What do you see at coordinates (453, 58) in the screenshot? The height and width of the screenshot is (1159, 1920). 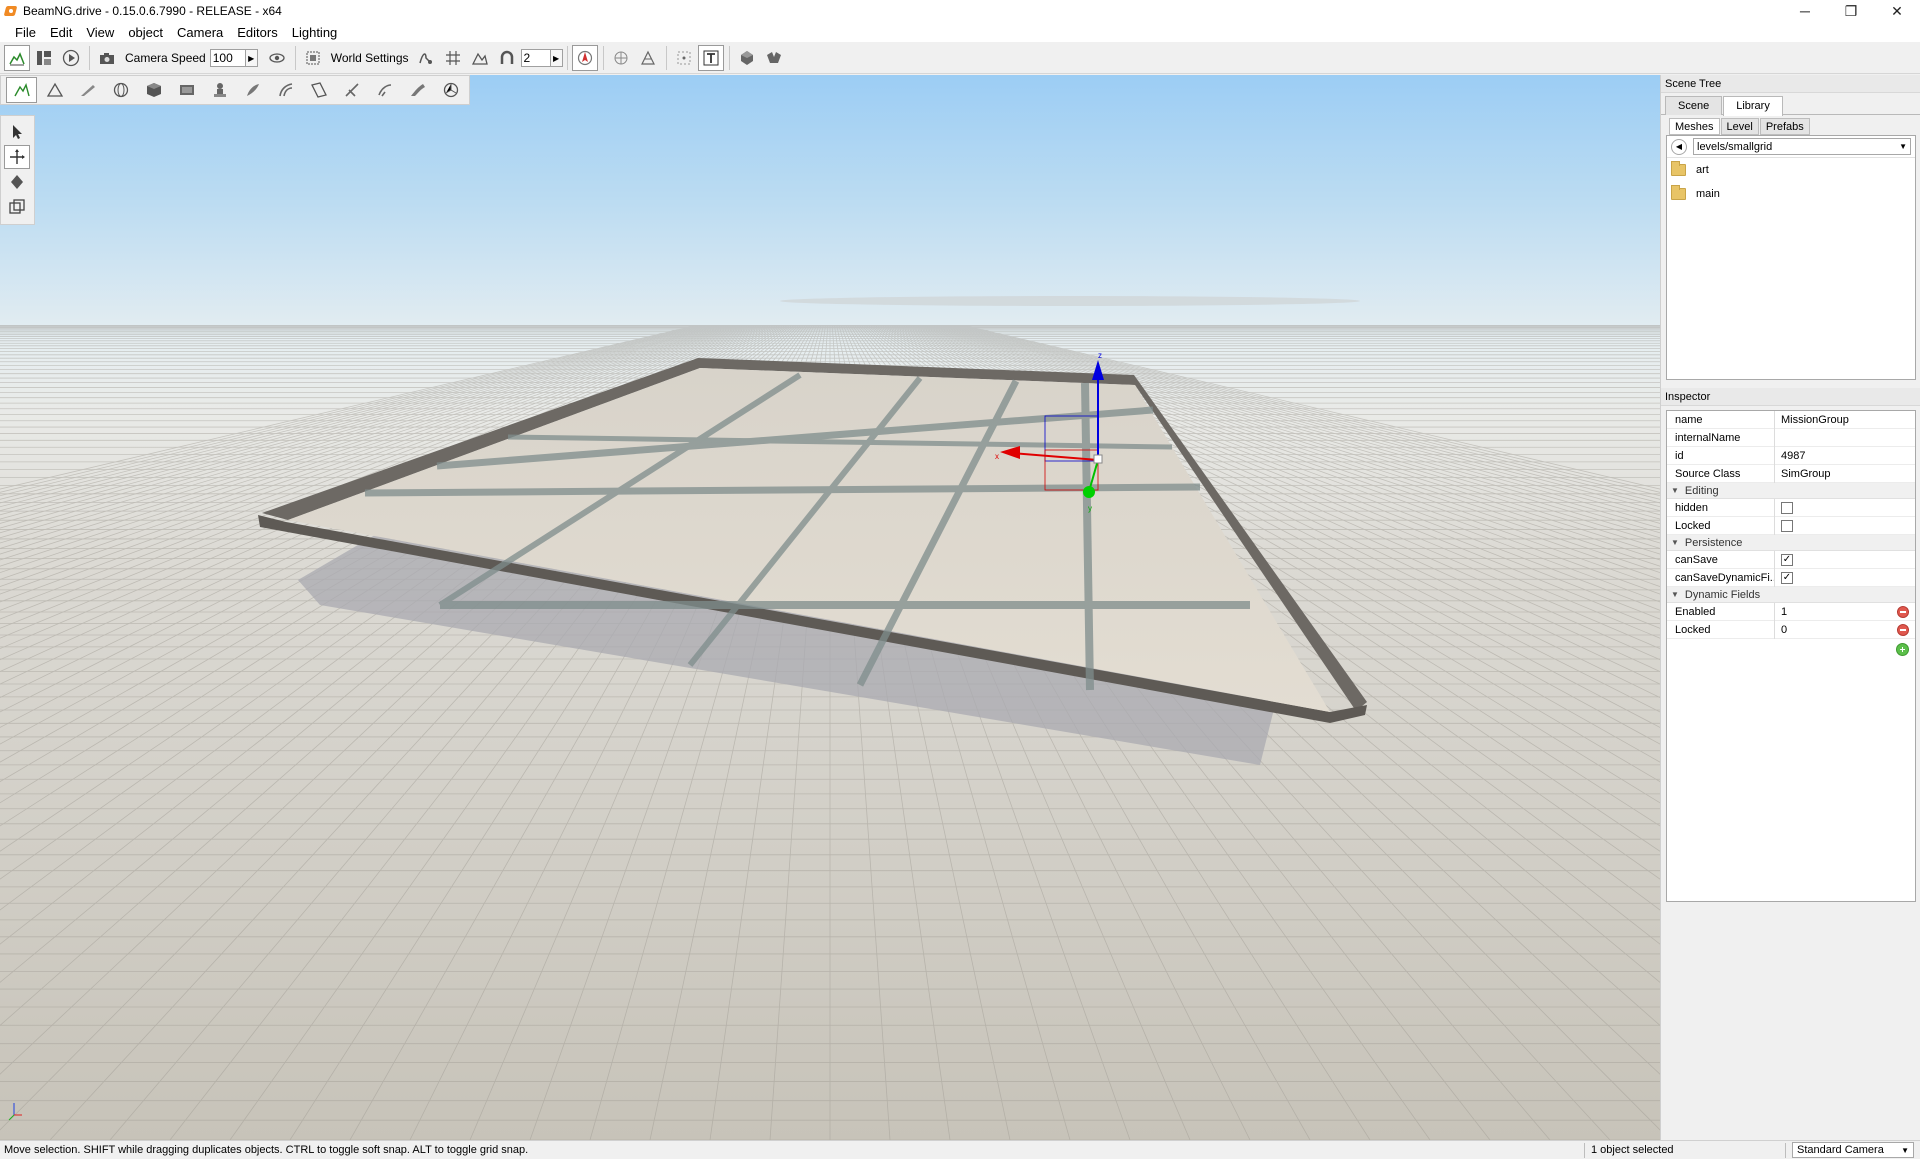 I see `grid-snap-icon` at bounding box center [453, 58].